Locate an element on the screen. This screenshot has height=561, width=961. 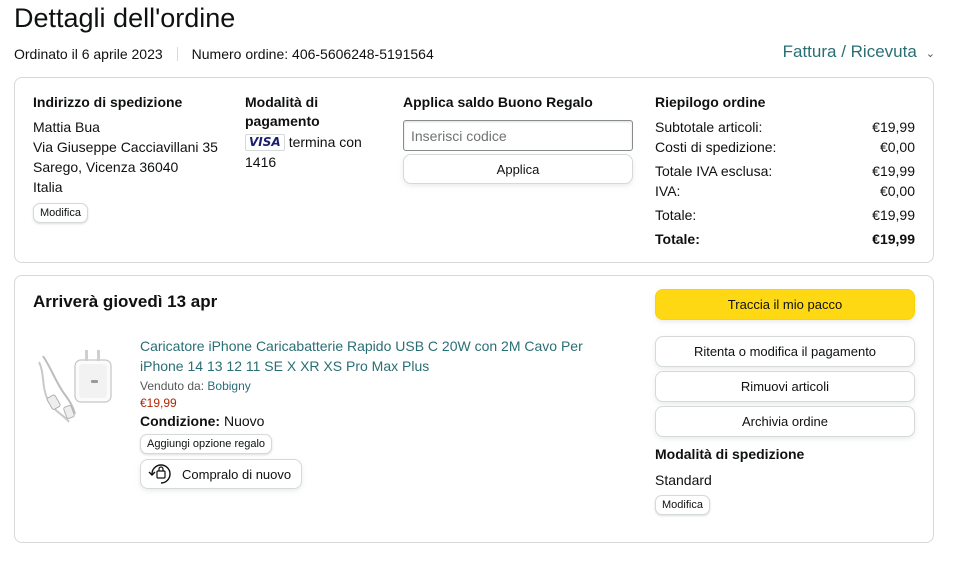
gift-code-input is located at coordinates (518, 135).